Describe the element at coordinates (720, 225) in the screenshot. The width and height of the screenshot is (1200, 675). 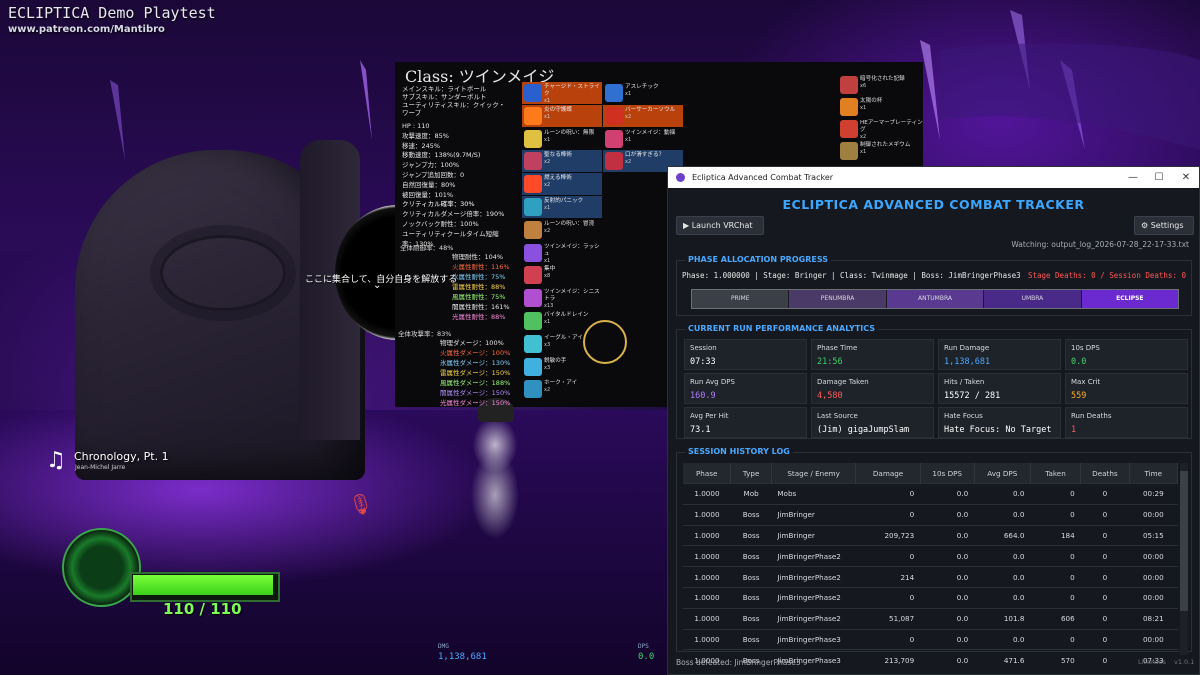
I see `launch-vrchat-button: ▶ Launch VRChat` at that location.